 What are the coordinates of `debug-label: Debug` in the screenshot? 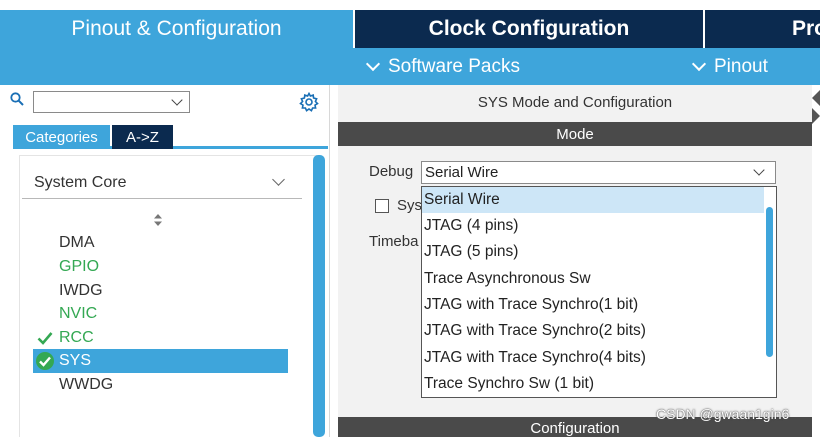 It's located at (391, 171).